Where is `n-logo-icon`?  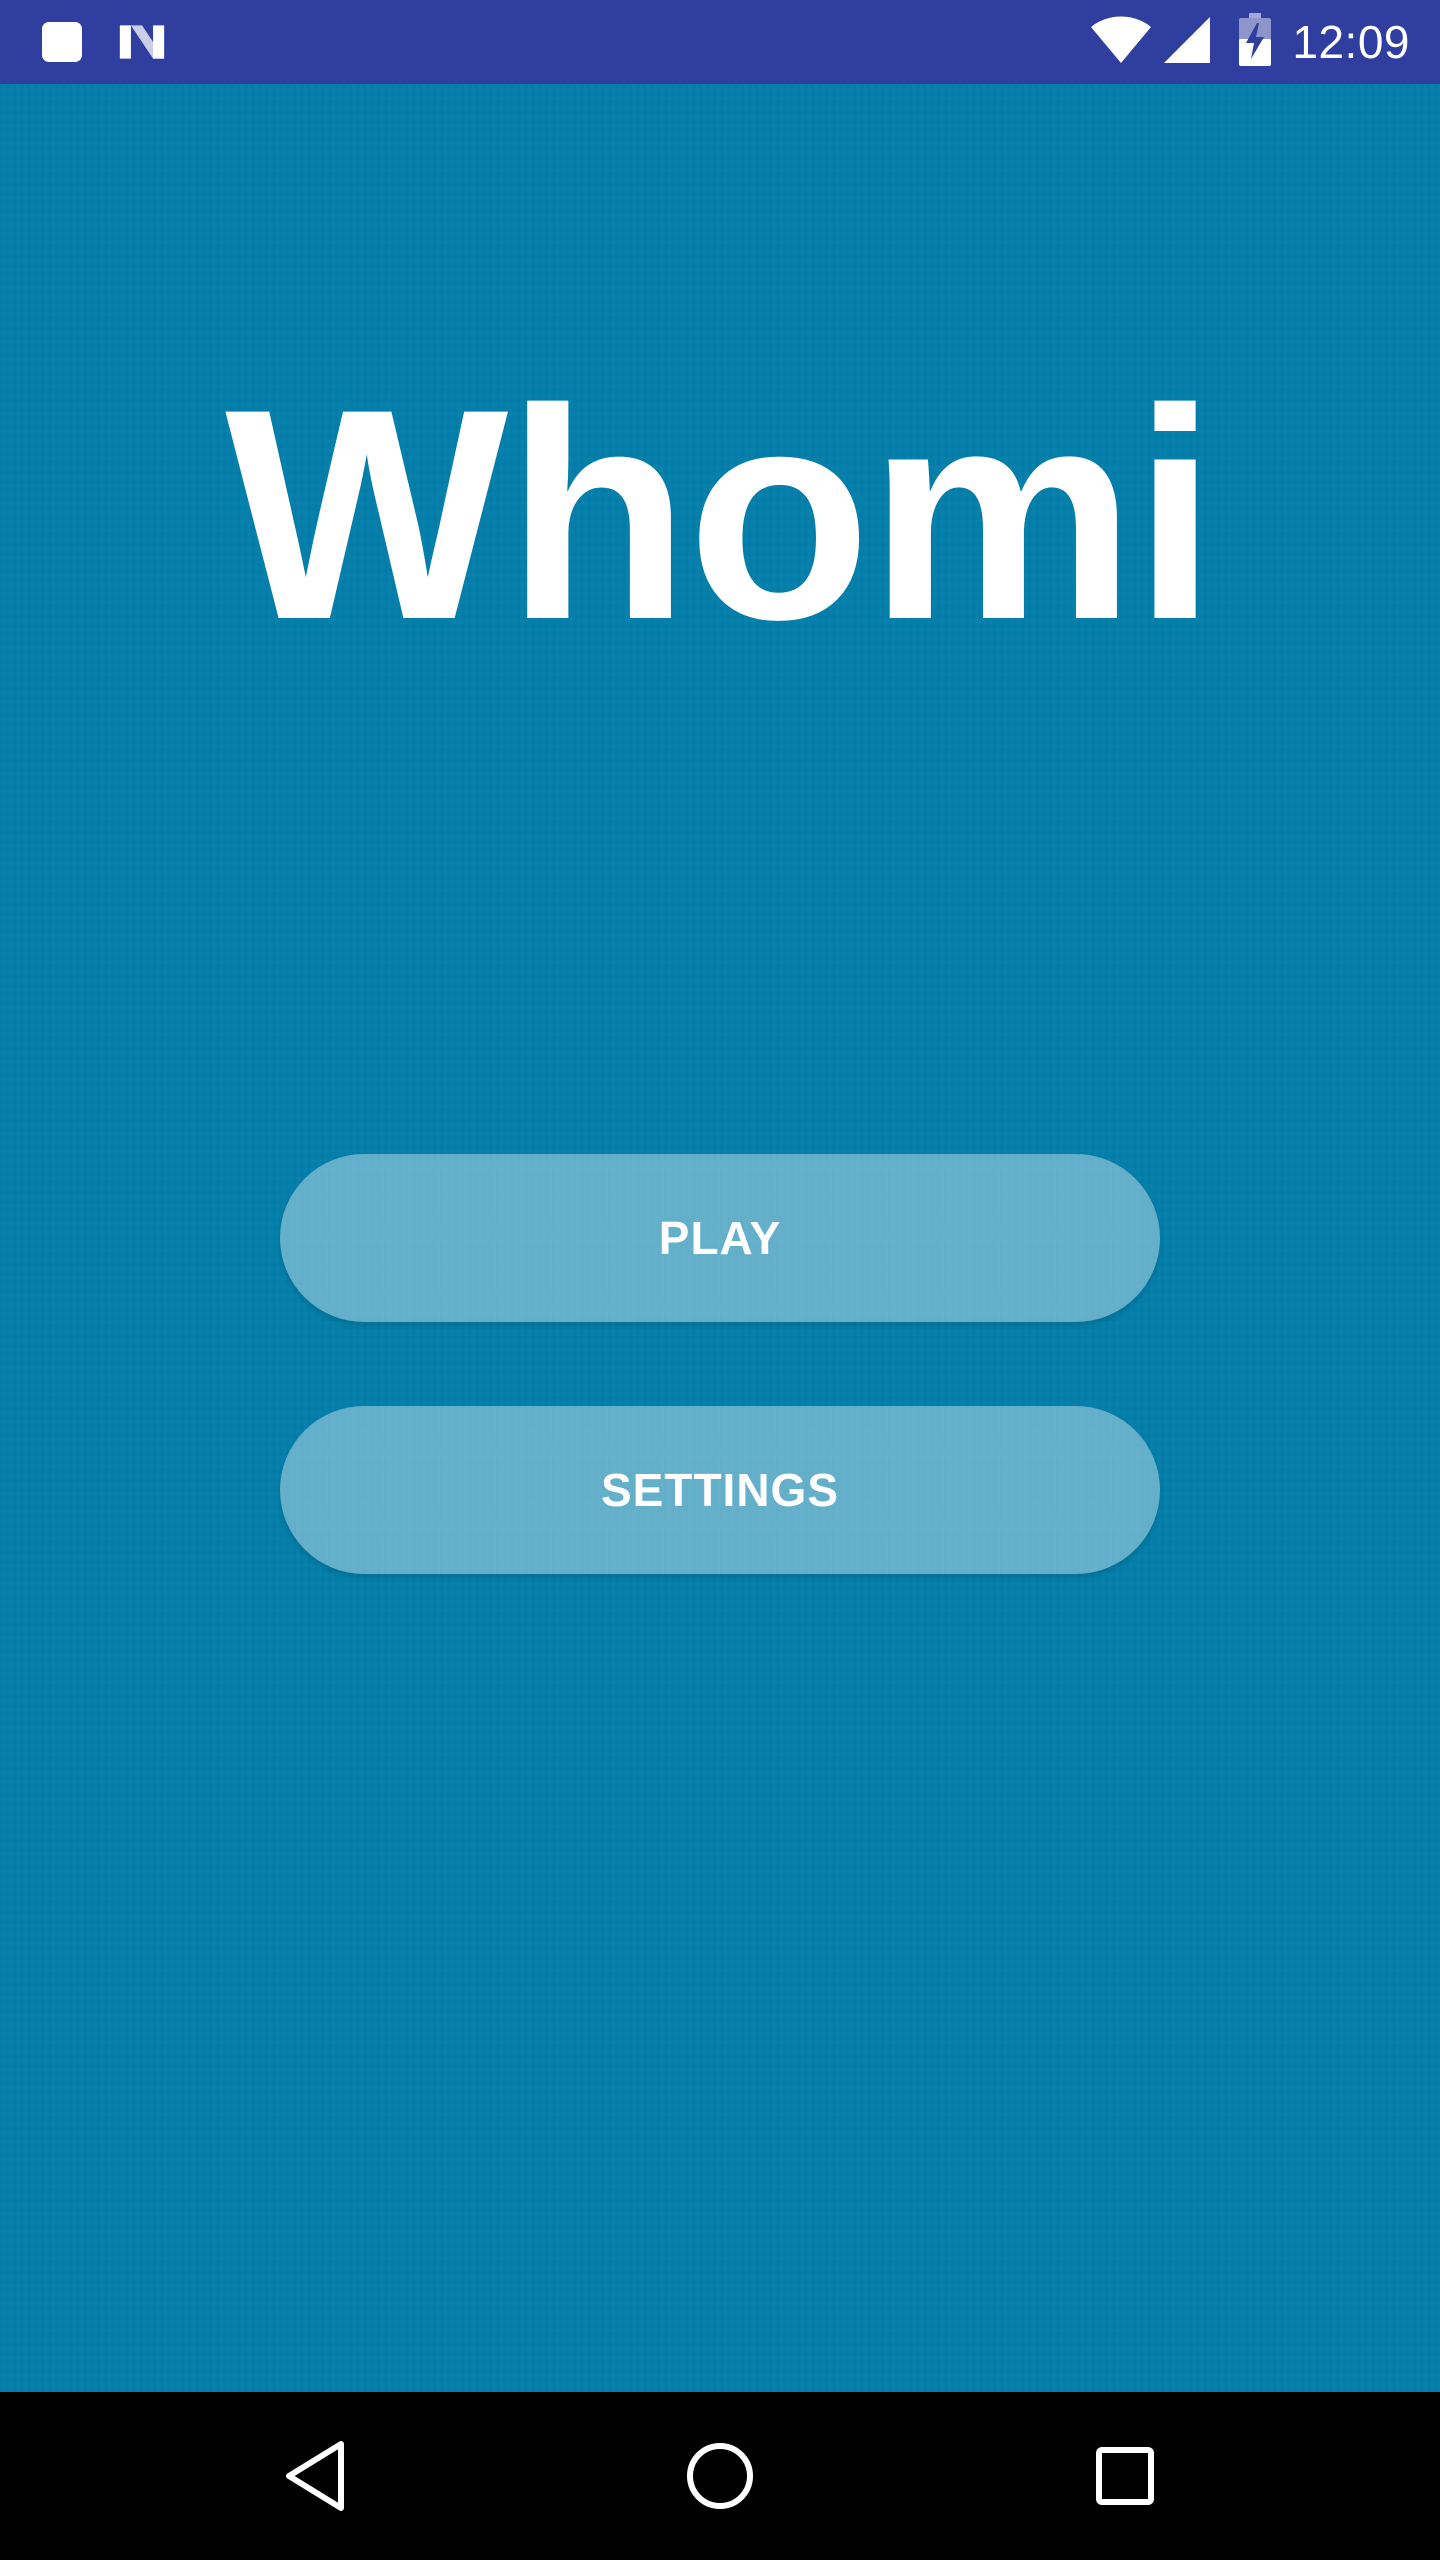
n-logo-icon is located at coordinates (142, 42).